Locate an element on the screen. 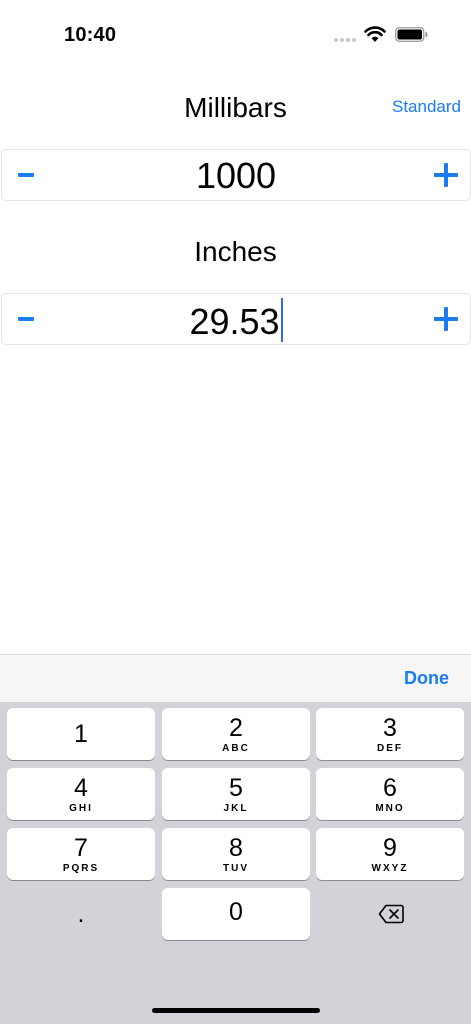  millibars-stepper: 1000 is located at coordinates (236, 175).